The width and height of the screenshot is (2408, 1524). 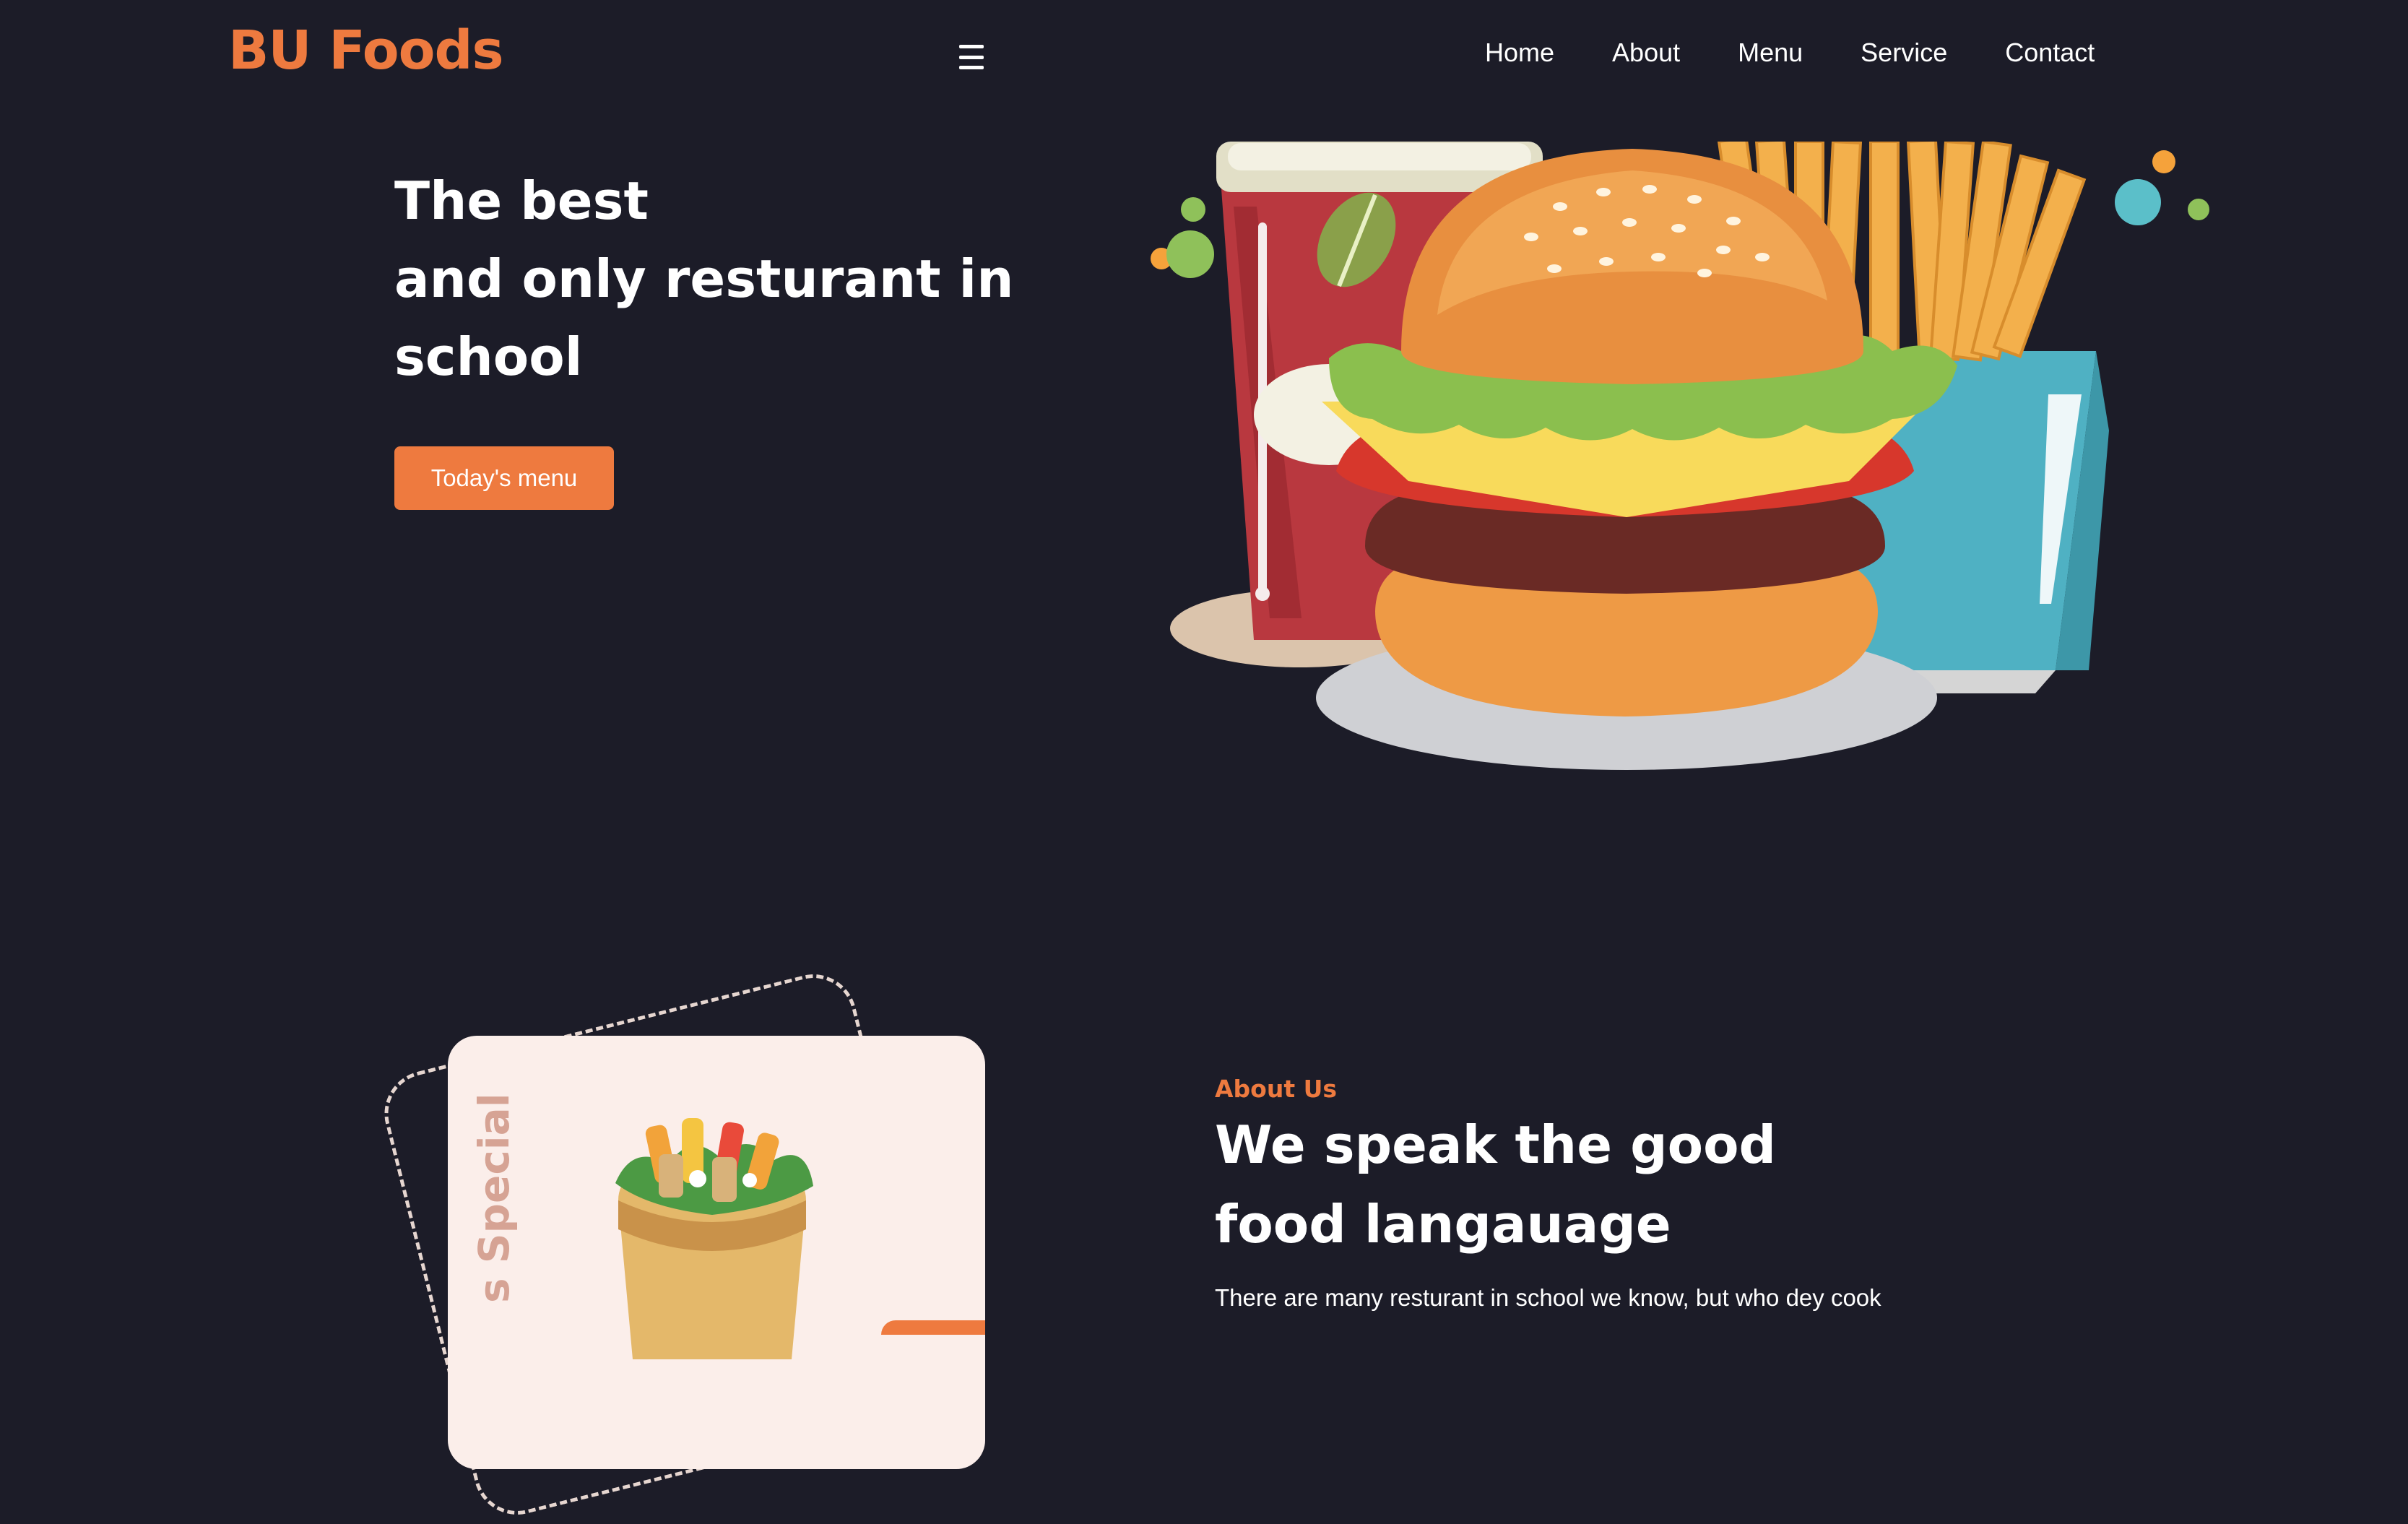 I want to click on nav-link-menu: Menu, so click(x=1770, y=52).